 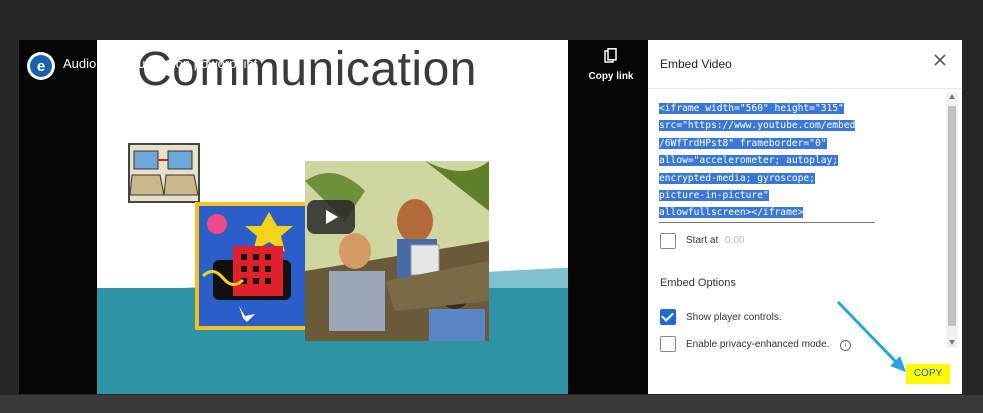 What do you see at coordinates (160, 63) in the screenshot?
I see `video-title: Audio Communication powerpoint` at bounding box center [160, 63].